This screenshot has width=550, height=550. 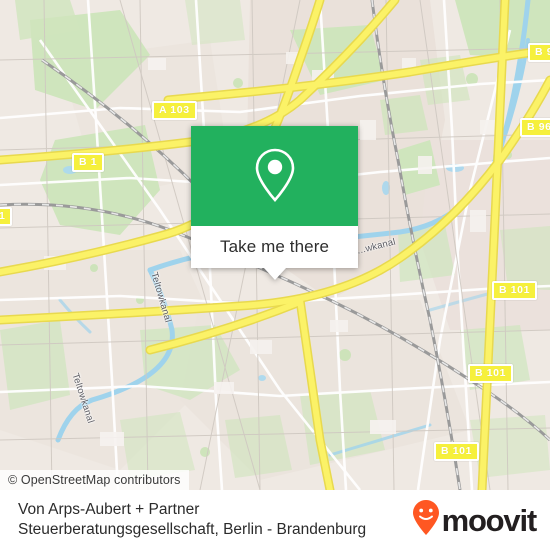 I want to click on map-pin-icon, so click(x=275, y=176).